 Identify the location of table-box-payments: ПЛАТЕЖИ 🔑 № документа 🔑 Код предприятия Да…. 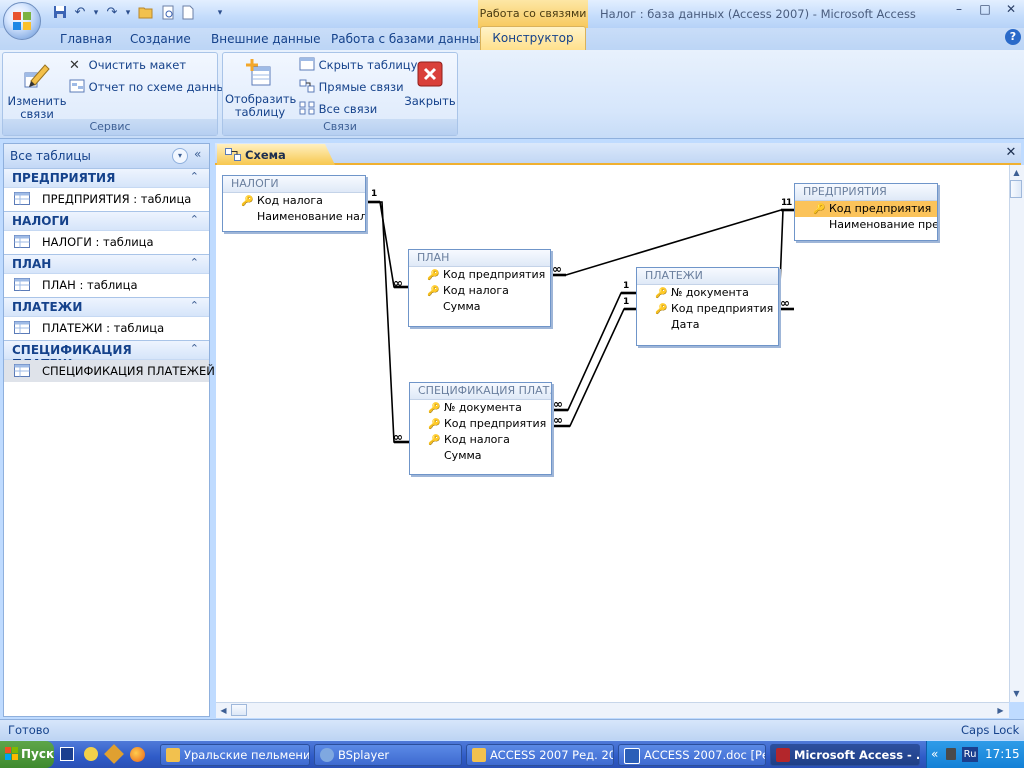
(707, 306).